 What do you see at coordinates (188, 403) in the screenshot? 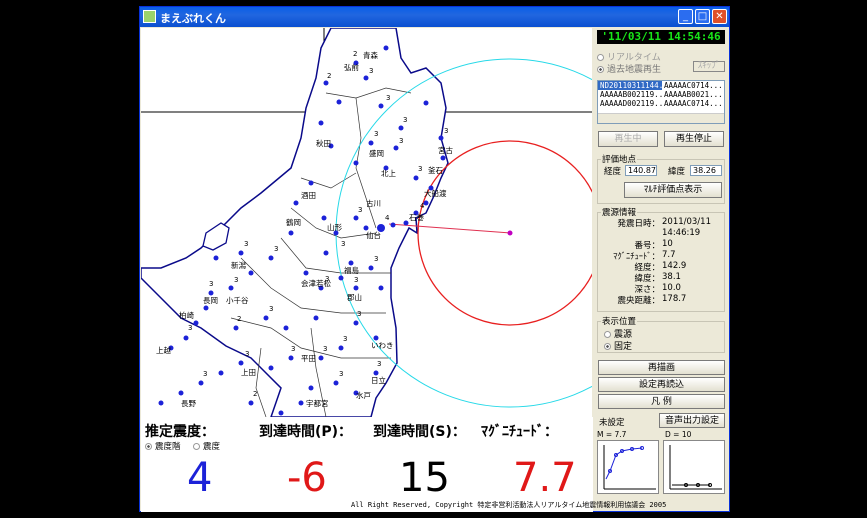
I see `svg-text: 長野` at bounding box center [188, 403].